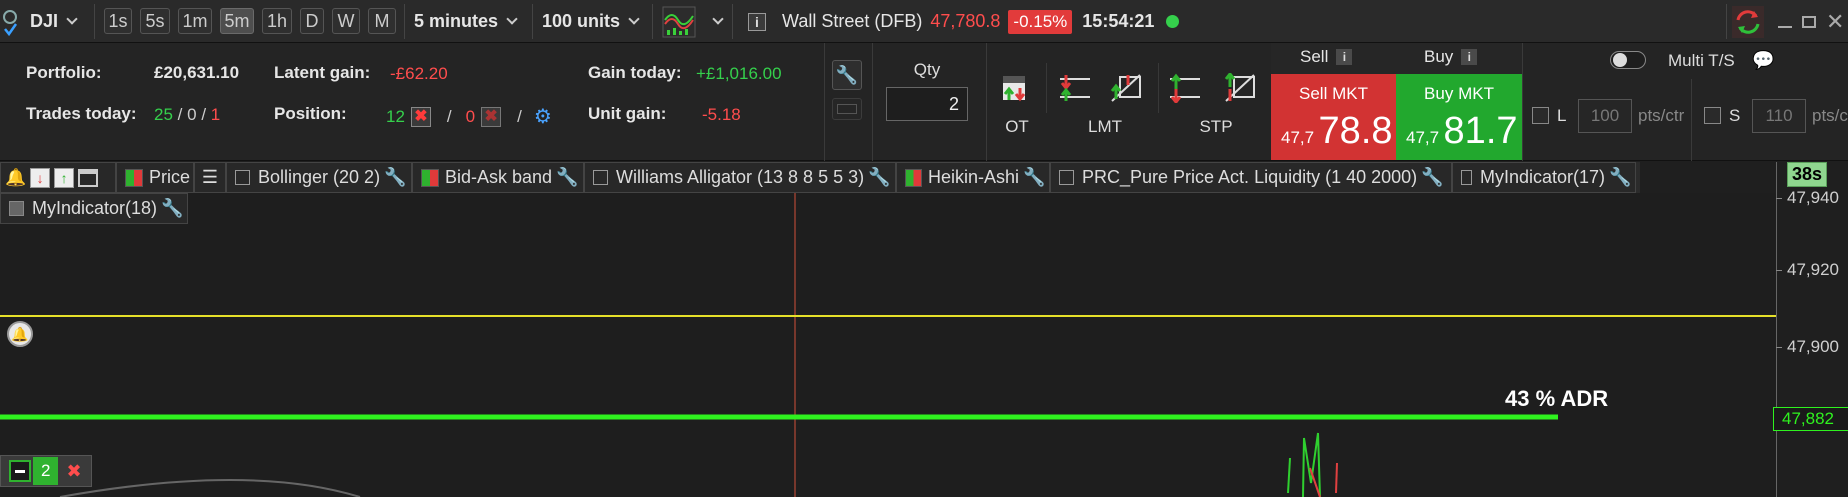 The height and width of the screenshot is (497, 1848). What do you see at coordinates (470, 116) in the screenshot?
I see `position-short: 0` at bounding box center [470, 116].